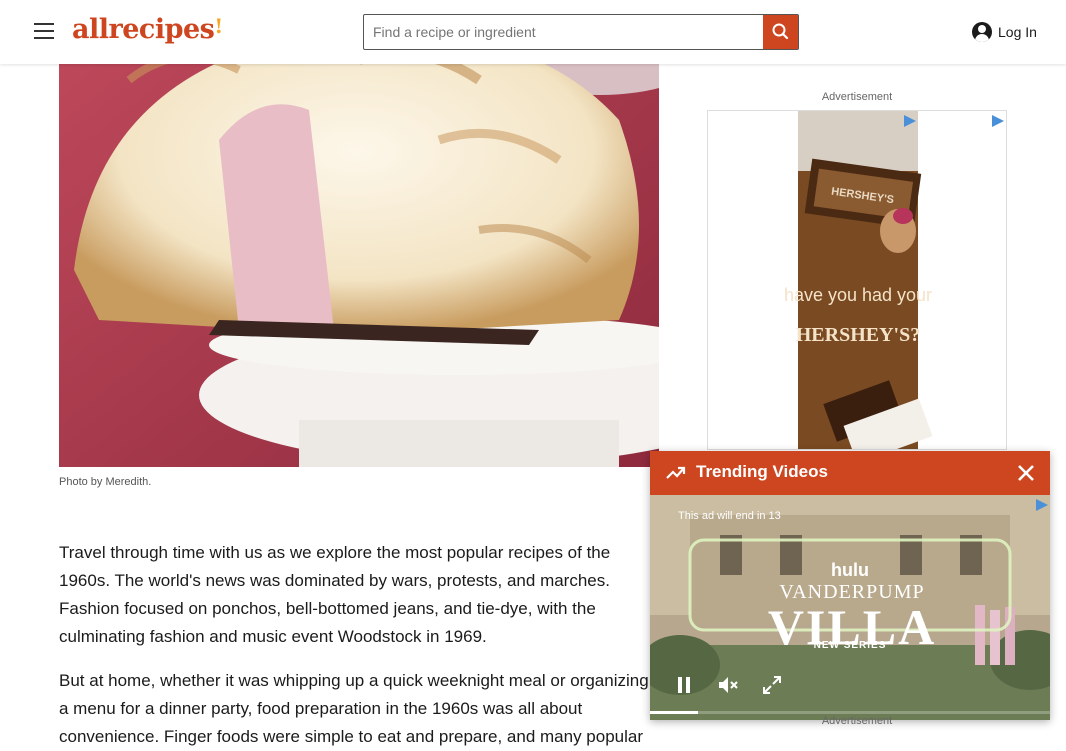  I want to click on video-brand: hulu, so click(850, 570).